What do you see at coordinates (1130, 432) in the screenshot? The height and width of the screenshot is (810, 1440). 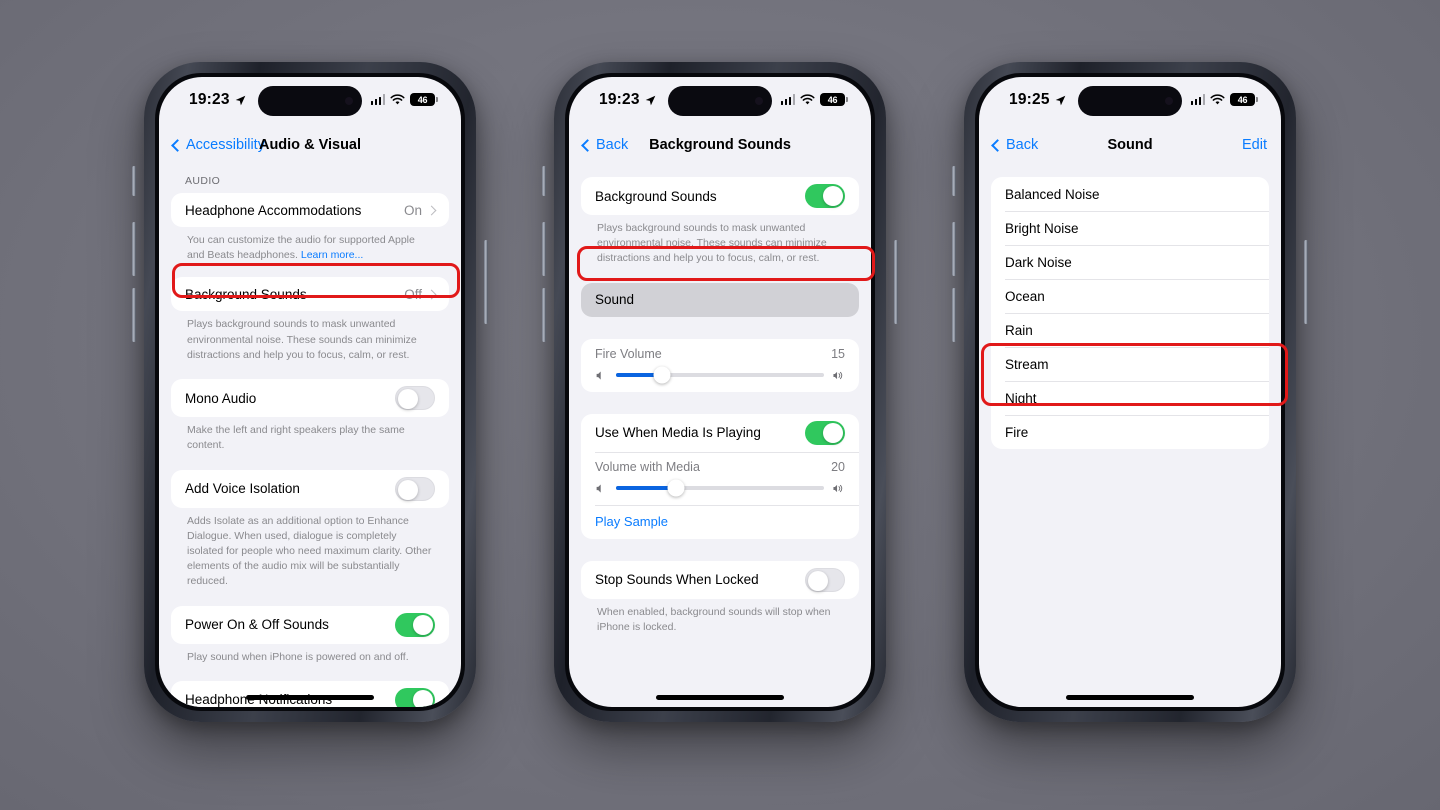 I see `list-item-fire: Fire` at bounding box center [1130, 432].